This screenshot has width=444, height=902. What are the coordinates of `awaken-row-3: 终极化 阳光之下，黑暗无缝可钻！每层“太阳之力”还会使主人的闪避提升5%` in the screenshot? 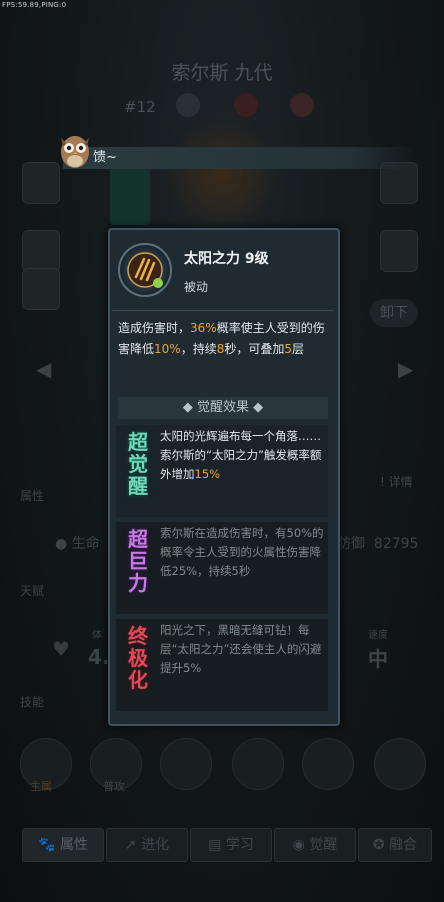 It's located at (222, 665).